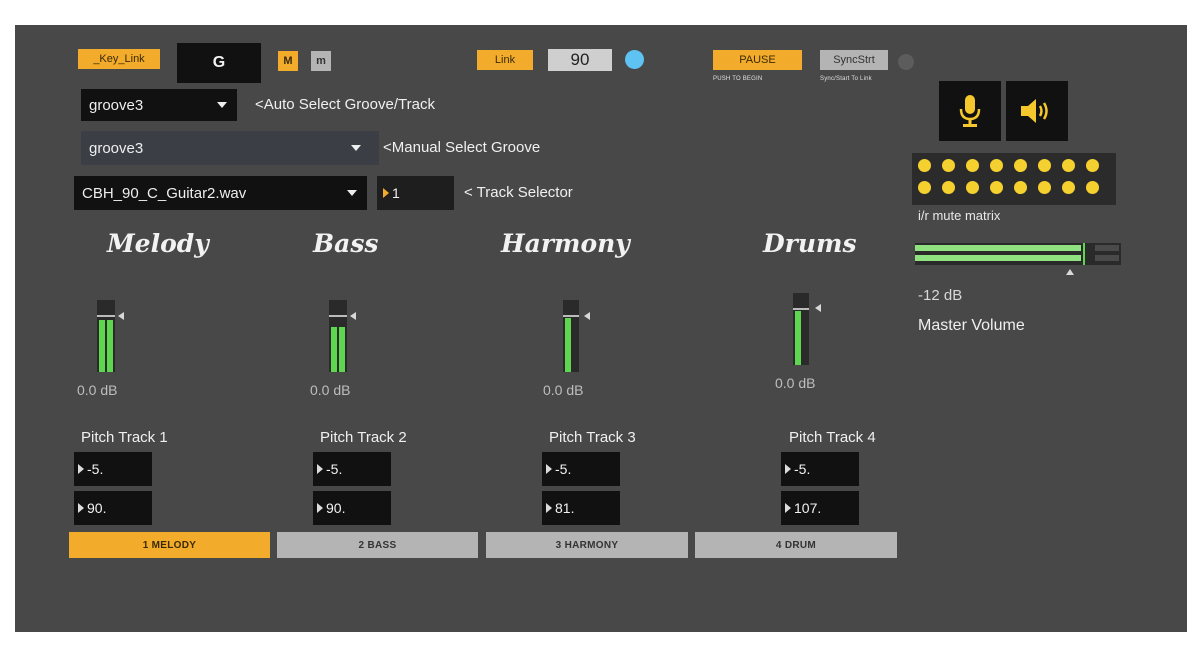  Describe the element at coordinates (219, 63) in the screenshot. I see `key-display: G` at that location.